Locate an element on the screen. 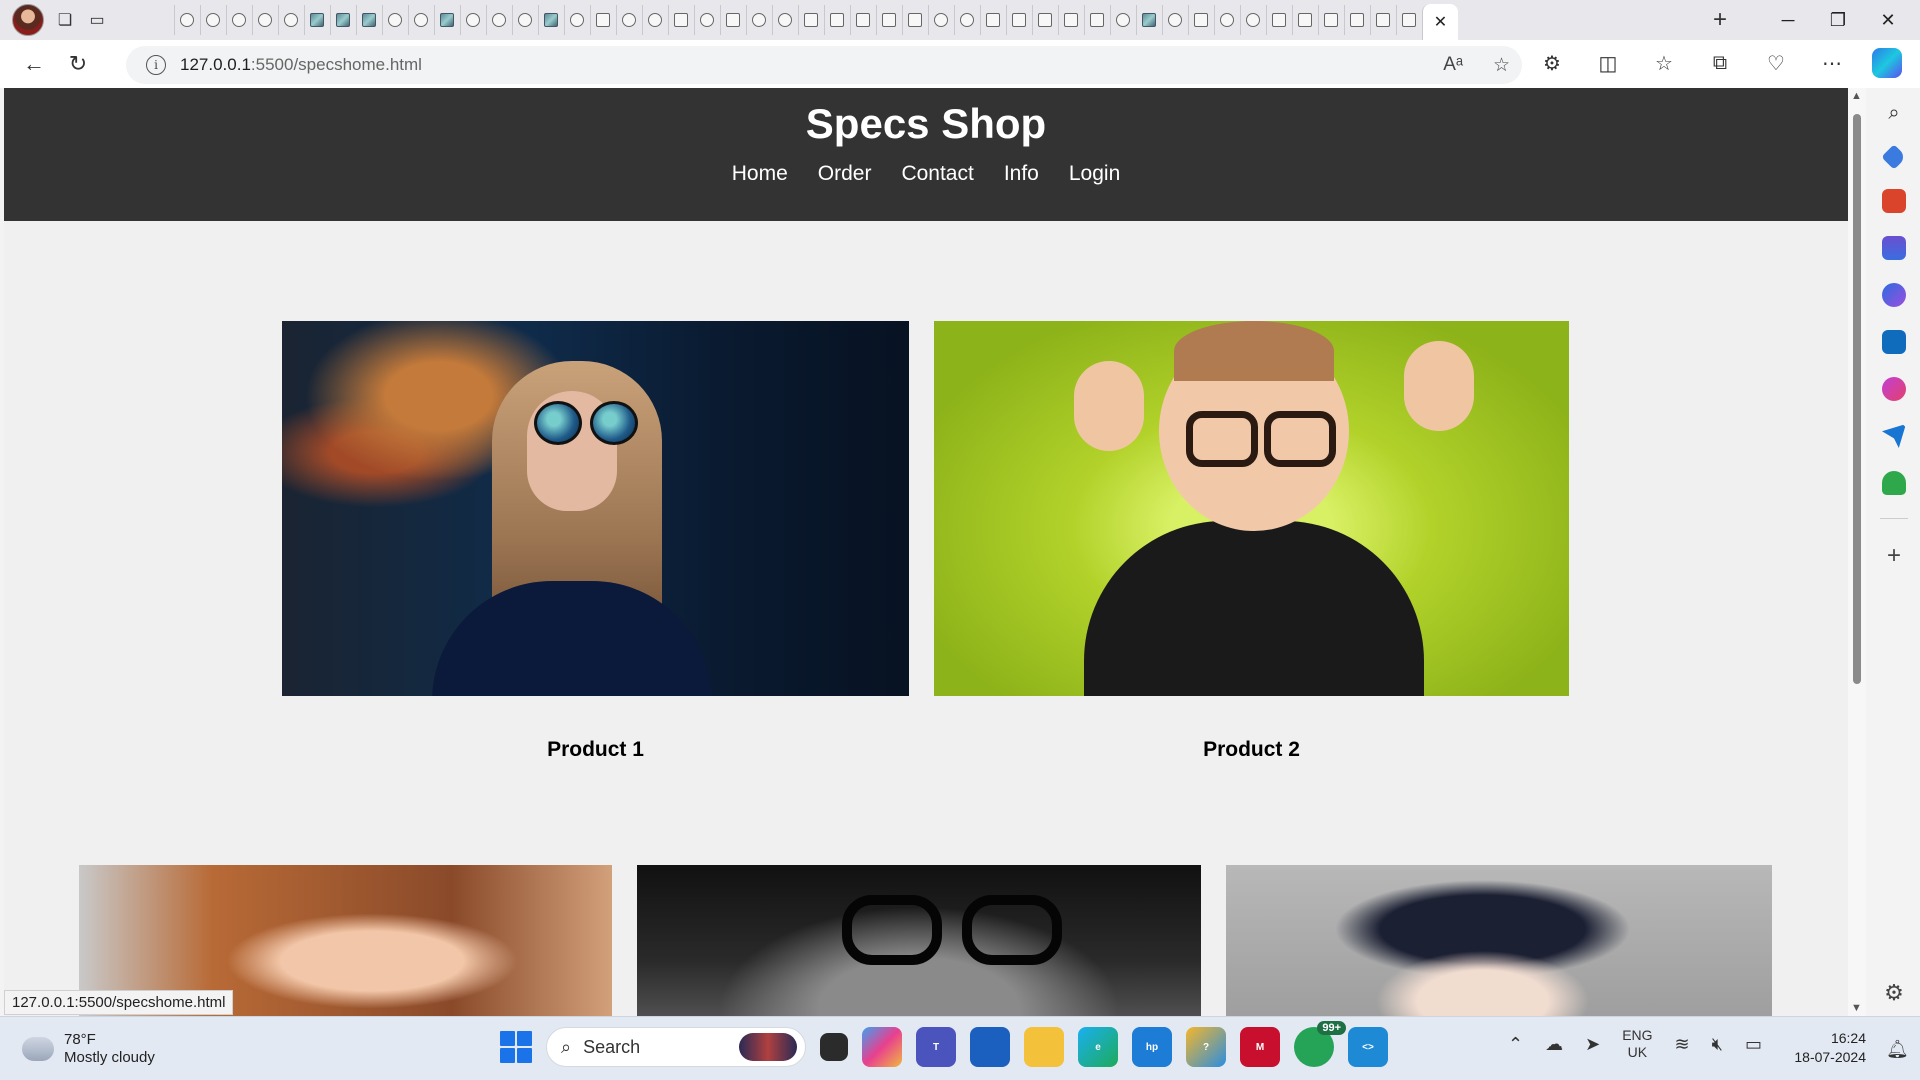 Image resolution: width=1920 pixels, height=1080 pixels. tab-active: ✕ is located at coordinates (1440, 22).